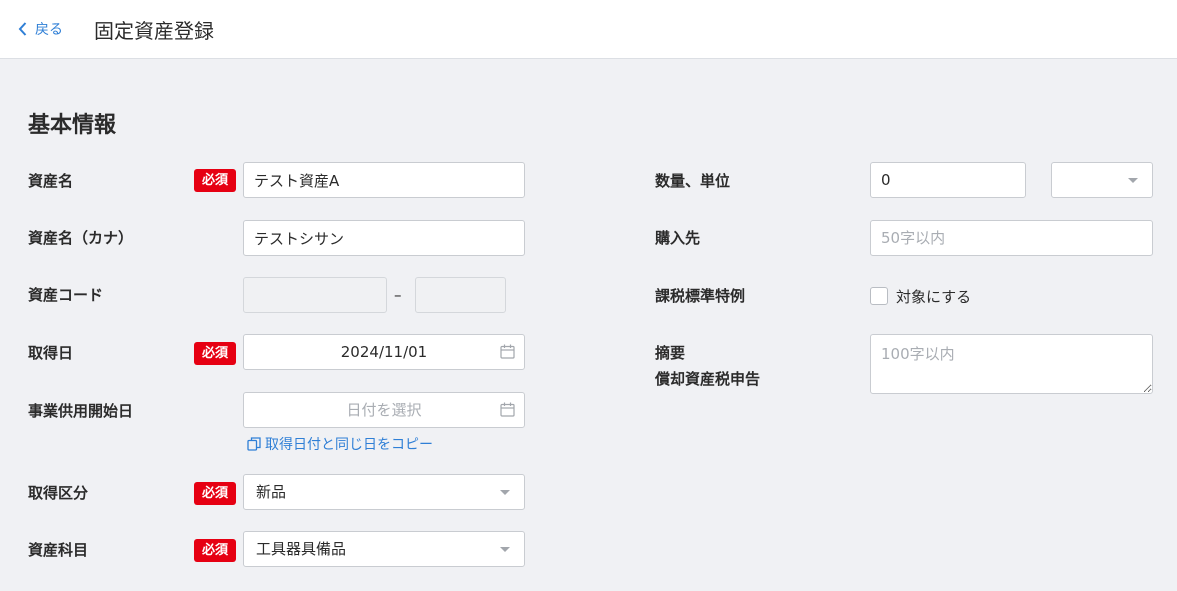 This screenshot has height=591, width=1177. What do you see at coordinates (66, 295) in the screenshot?
I see `asset-code-label: 資産コード` at bounding box center [66, 295].